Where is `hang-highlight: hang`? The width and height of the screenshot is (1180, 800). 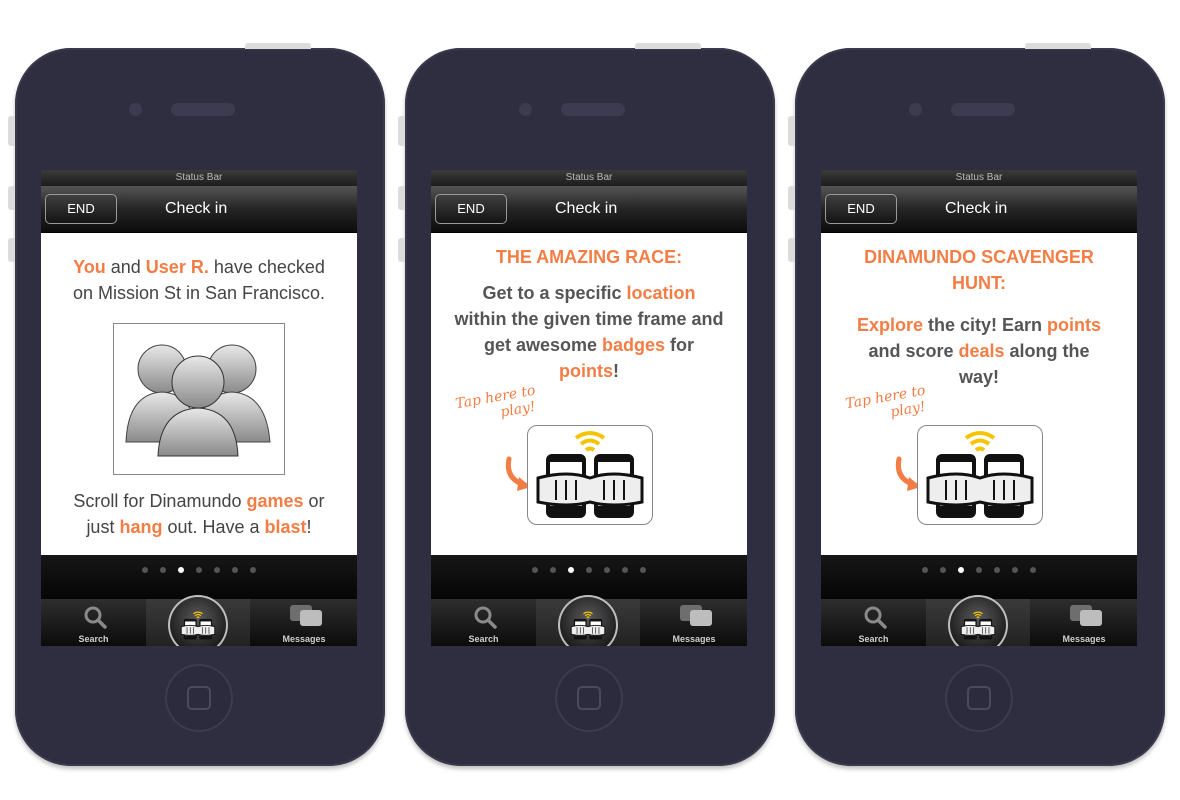
hang-highlight: hang is located at coordinates (141, 527).